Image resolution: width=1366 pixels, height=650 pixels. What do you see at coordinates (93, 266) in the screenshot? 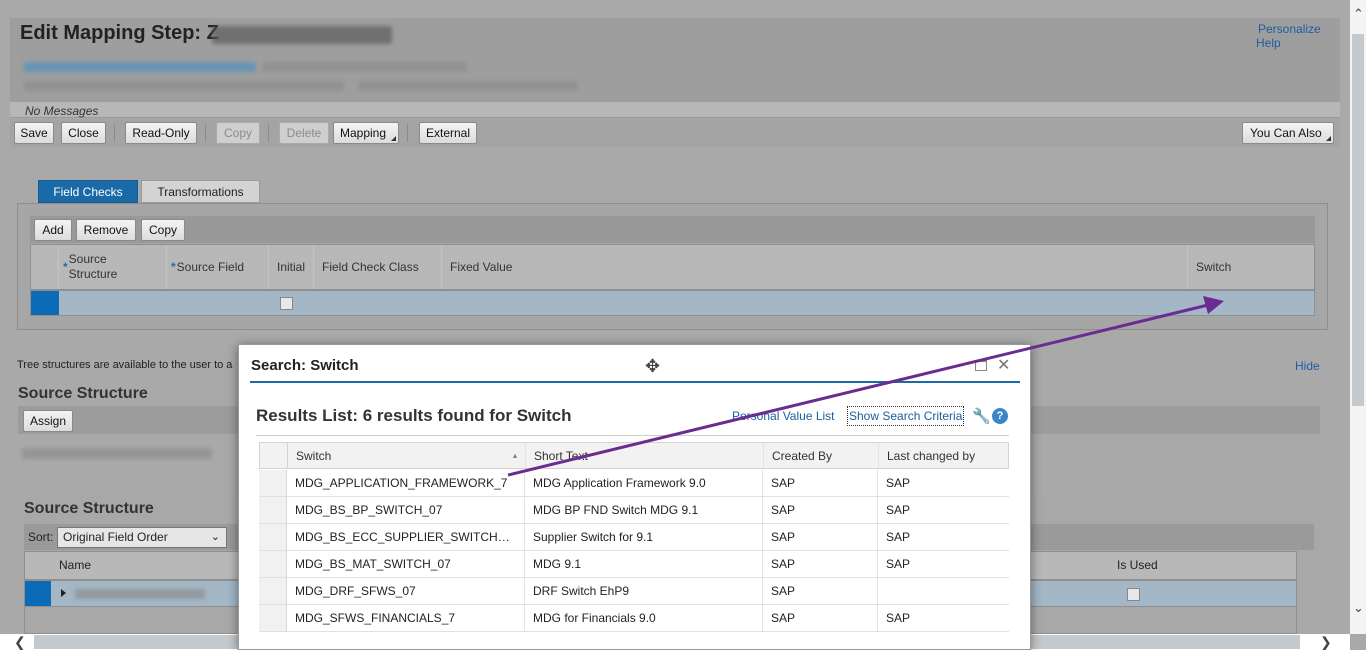
I see `column-label: Source Structure` at bounding box center [93, 266].